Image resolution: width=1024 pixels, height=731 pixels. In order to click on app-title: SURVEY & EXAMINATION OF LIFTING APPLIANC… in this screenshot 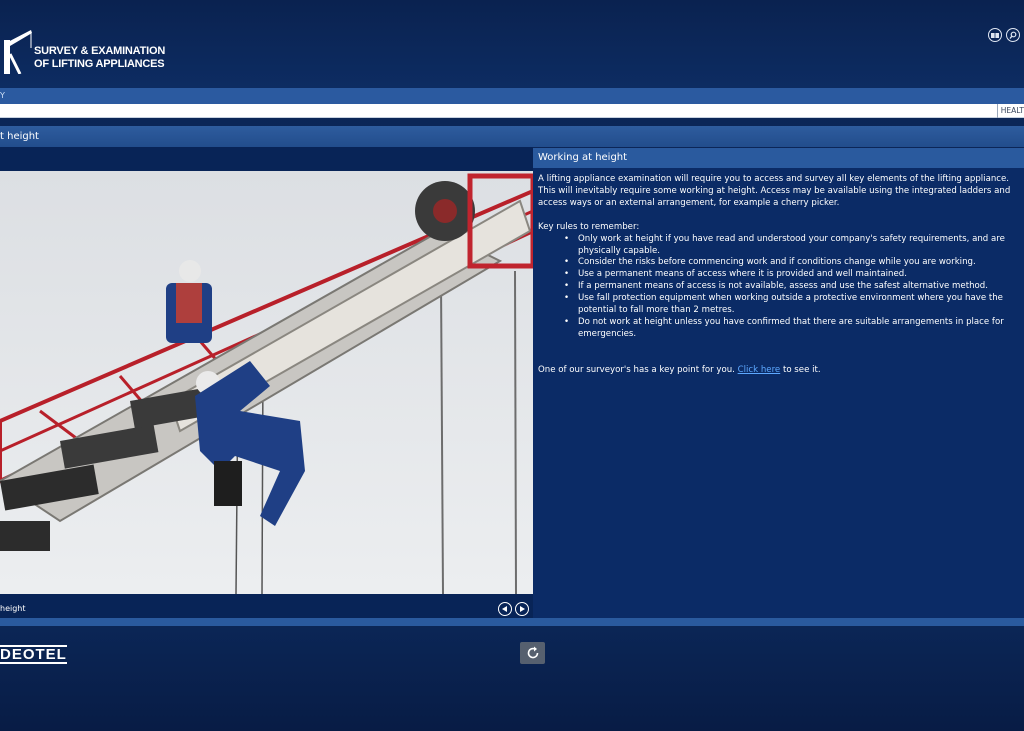, I will do `click(100, 57)`.